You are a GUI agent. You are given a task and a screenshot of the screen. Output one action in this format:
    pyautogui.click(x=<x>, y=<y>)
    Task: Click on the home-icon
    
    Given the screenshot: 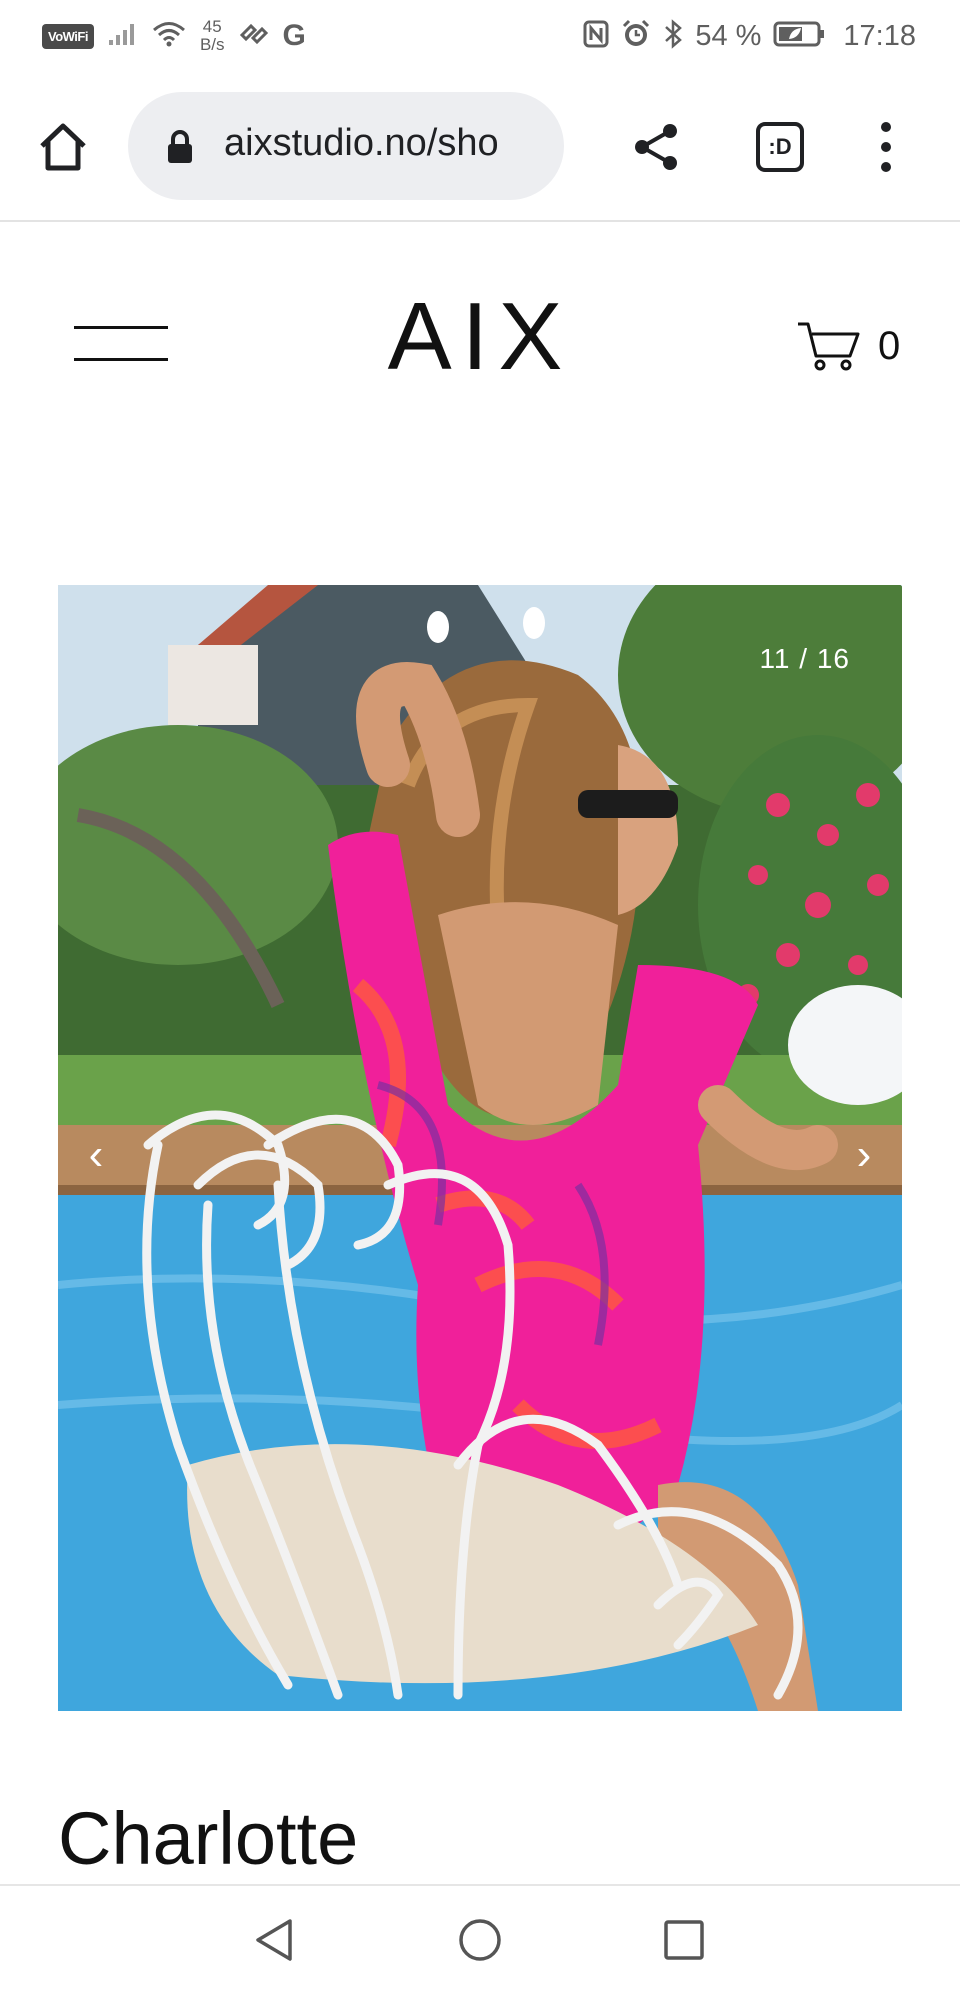 What is the action you would take?
    pyautogui.click(x=63, y=147)
    